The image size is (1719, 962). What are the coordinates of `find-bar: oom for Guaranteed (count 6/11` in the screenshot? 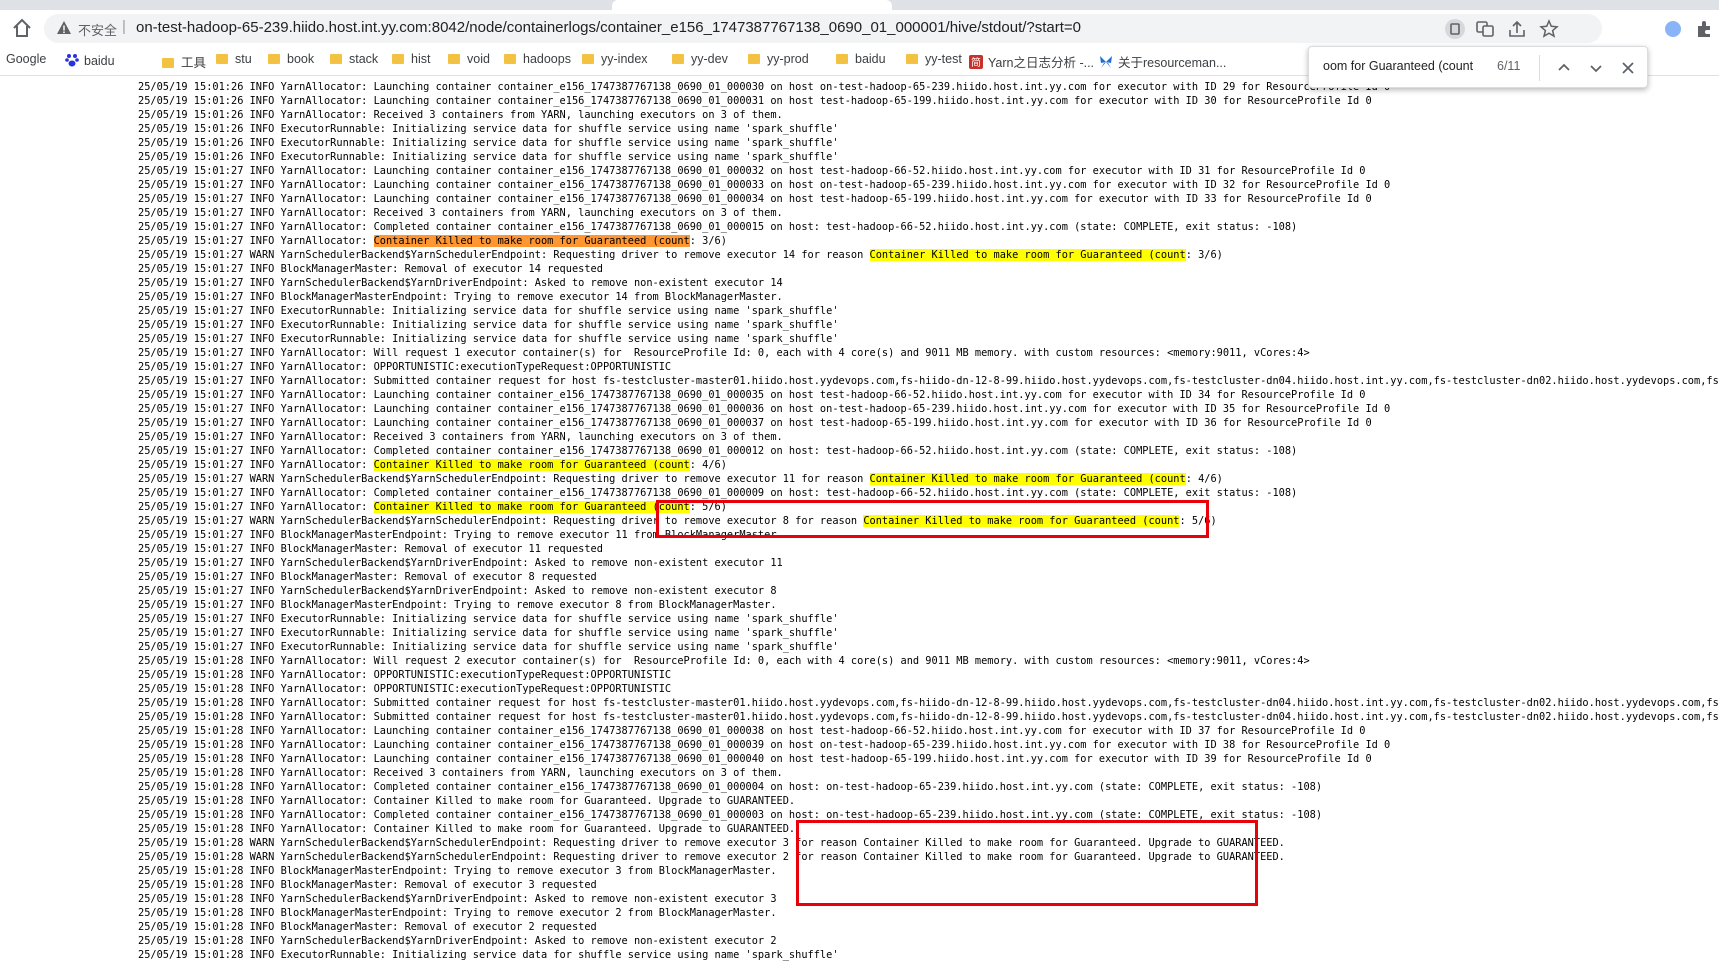 It's located at (1478, 67).